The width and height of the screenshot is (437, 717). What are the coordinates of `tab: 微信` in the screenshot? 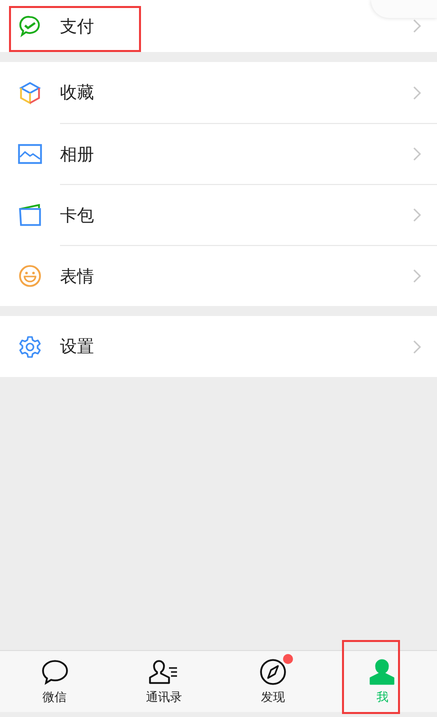 It's located at (55, 681).